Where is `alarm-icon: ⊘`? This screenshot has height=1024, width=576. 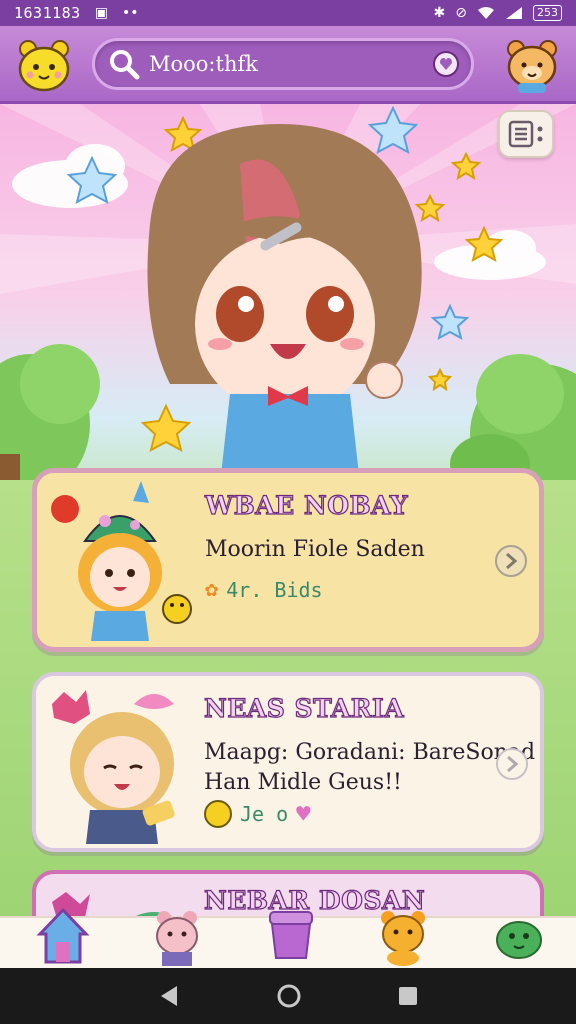
alarm-icon: ⊘ is located at coordinates (461, 13).